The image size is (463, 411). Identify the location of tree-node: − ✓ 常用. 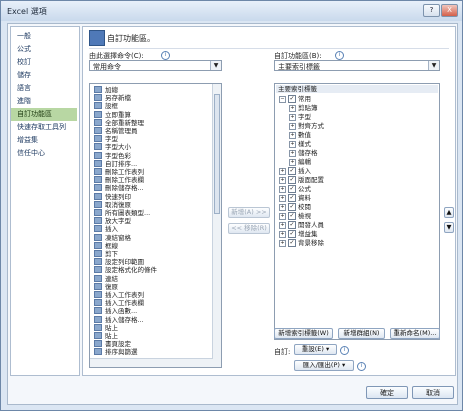
(295, 99).